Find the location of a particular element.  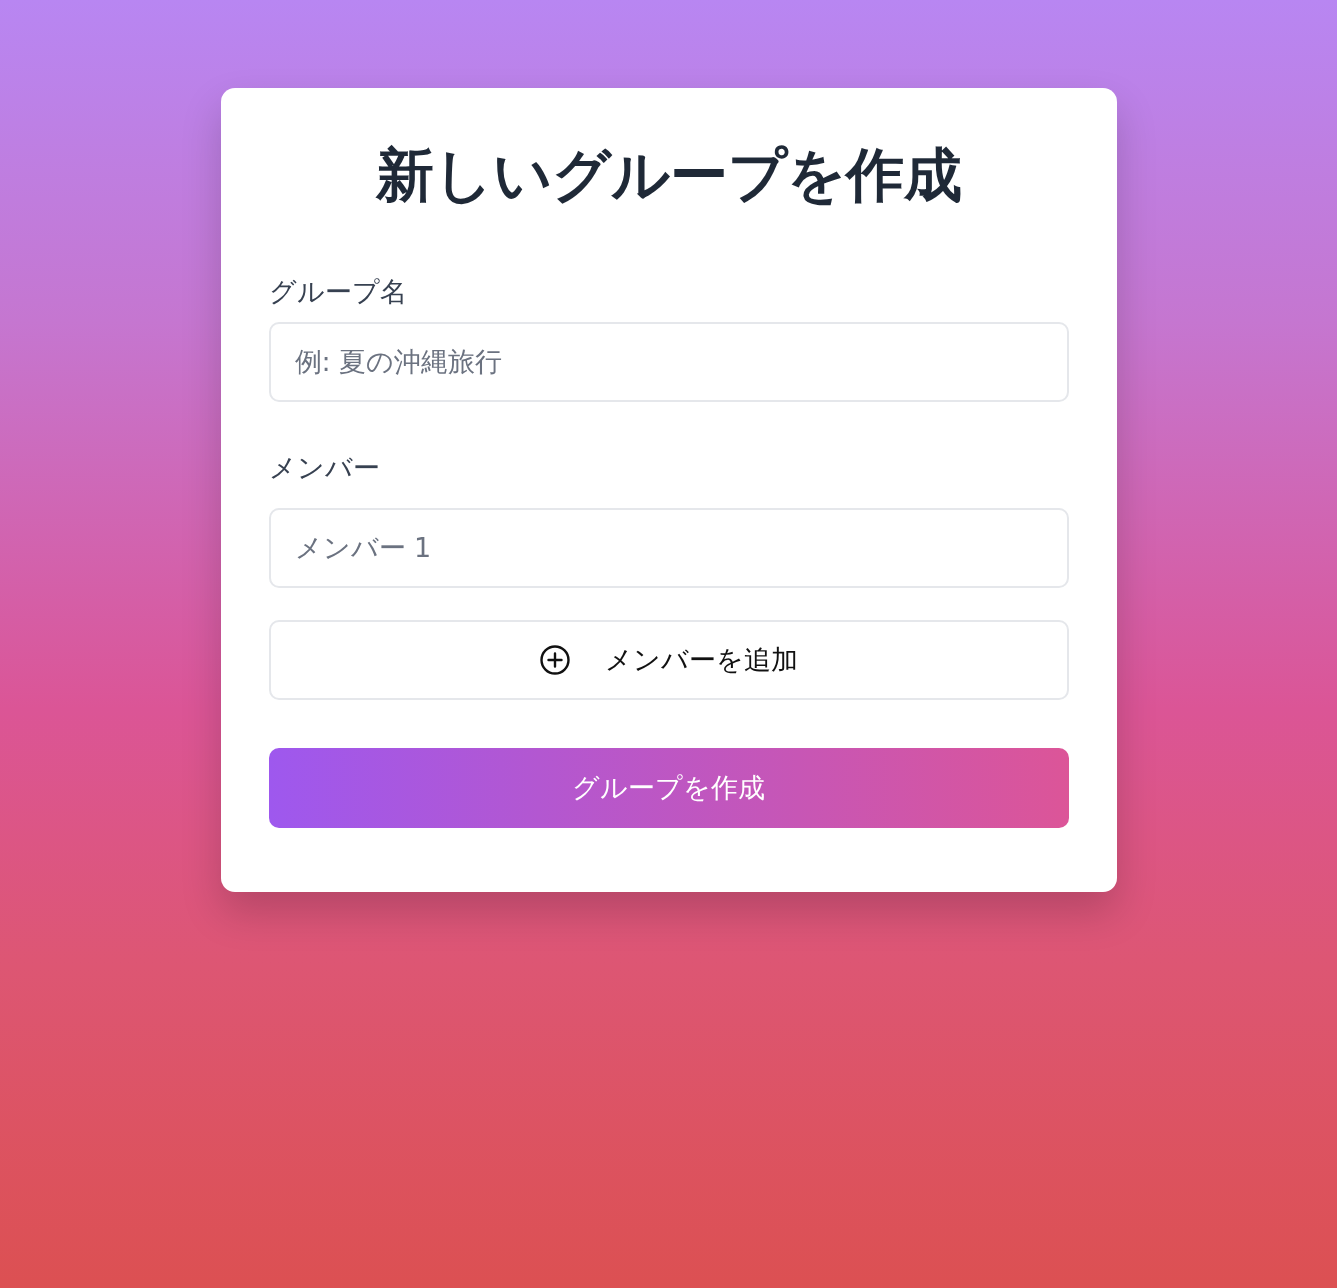

page-title: 新しいグループを作成 is located at coordinates (668, 176).